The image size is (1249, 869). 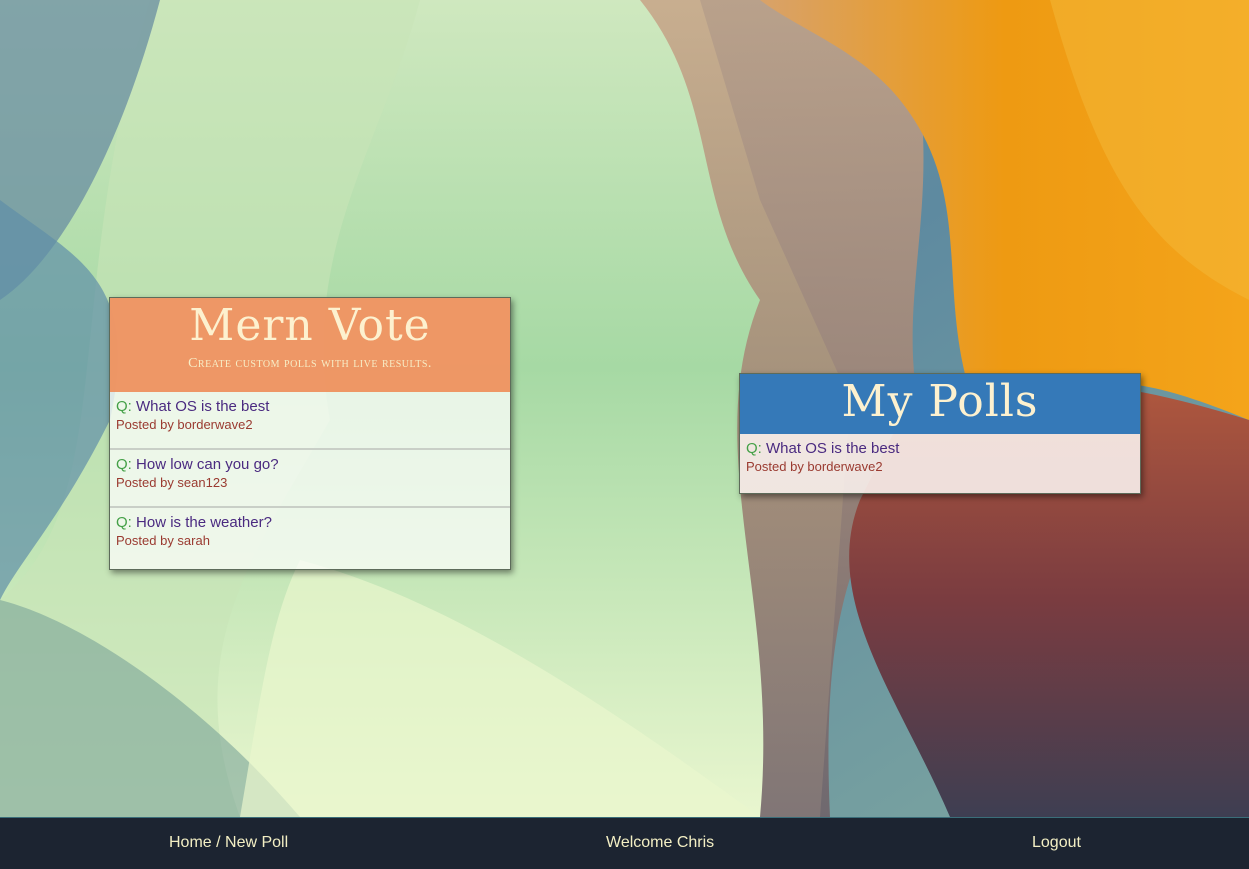 I want to click on poll-list-item: Q: How is the weather? Posted by sarah, so click(x=310, y=537).